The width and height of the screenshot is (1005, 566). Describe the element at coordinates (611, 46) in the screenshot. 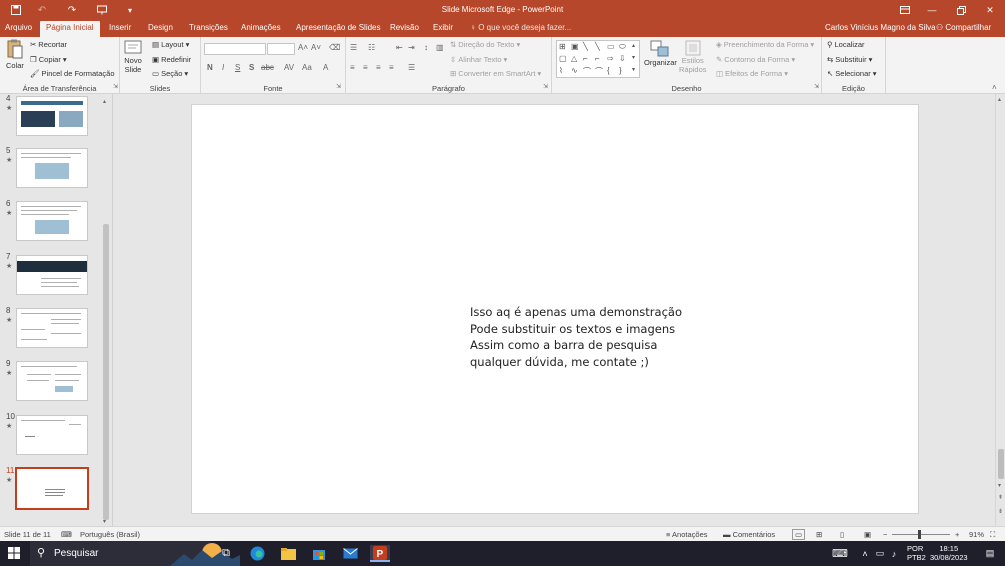

I see `rectangle-shape-icon: ▭` at that location.